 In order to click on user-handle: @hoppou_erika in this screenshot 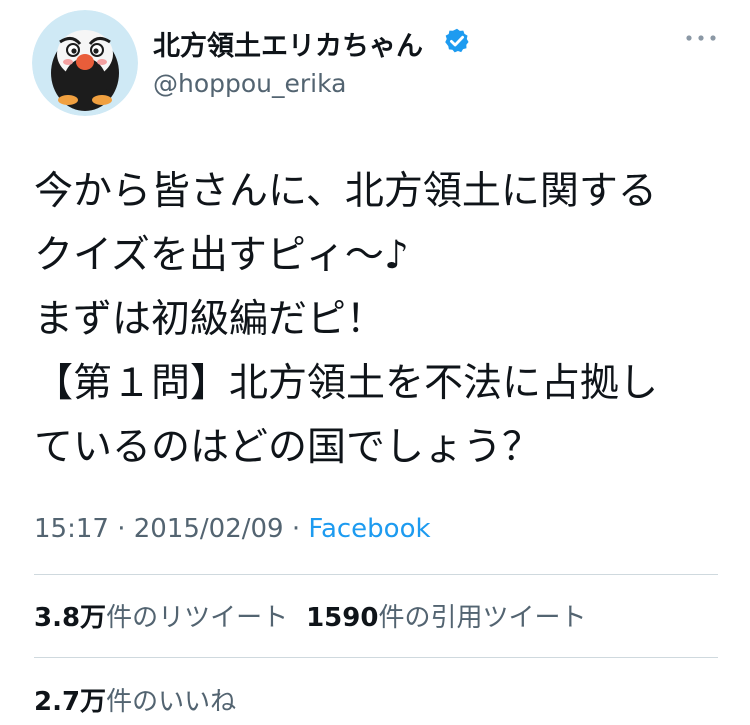, I will do `click(249, 83)`.